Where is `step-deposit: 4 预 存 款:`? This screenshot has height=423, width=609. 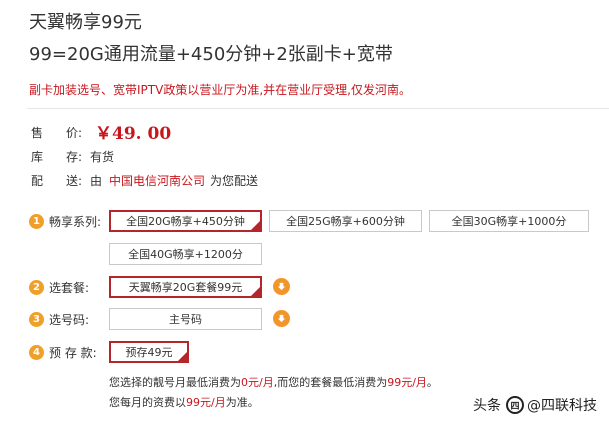 step-deposit: 4 预 存 款: is located at coordinates (63, 352).